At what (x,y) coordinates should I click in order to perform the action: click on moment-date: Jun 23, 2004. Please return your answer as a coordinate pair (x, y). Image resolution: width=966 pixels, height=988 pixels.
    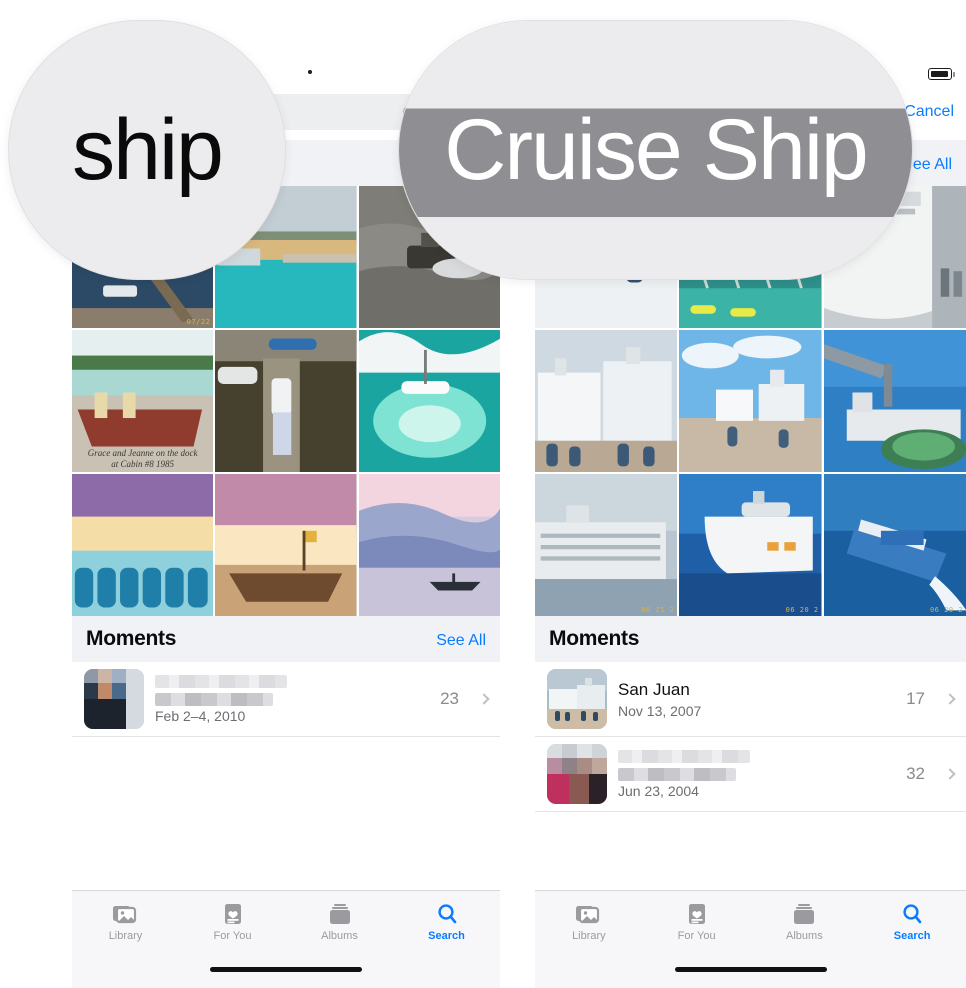
    Looking at the image, I should click on (658, 790).